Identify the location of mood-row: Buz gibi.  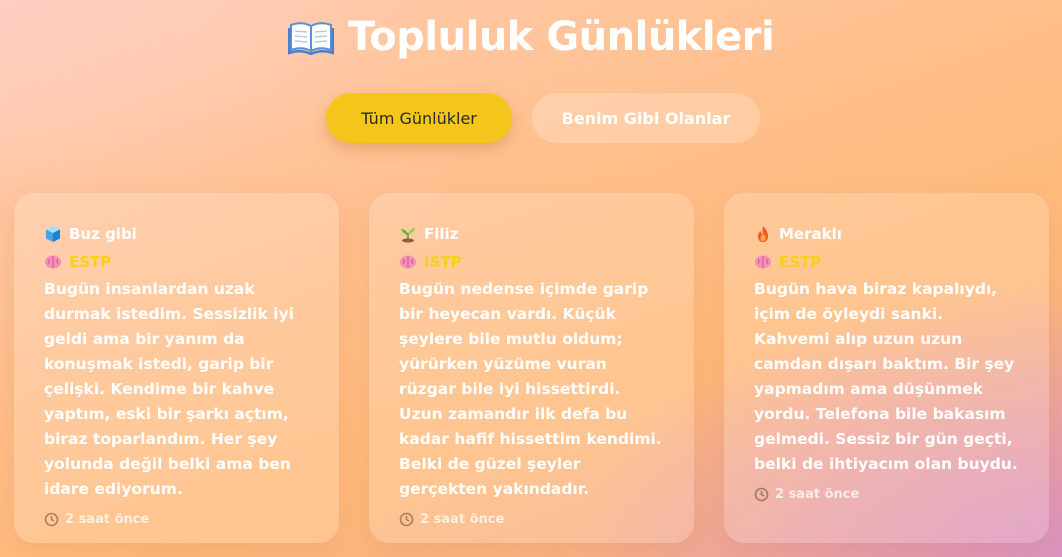
(176, 234).